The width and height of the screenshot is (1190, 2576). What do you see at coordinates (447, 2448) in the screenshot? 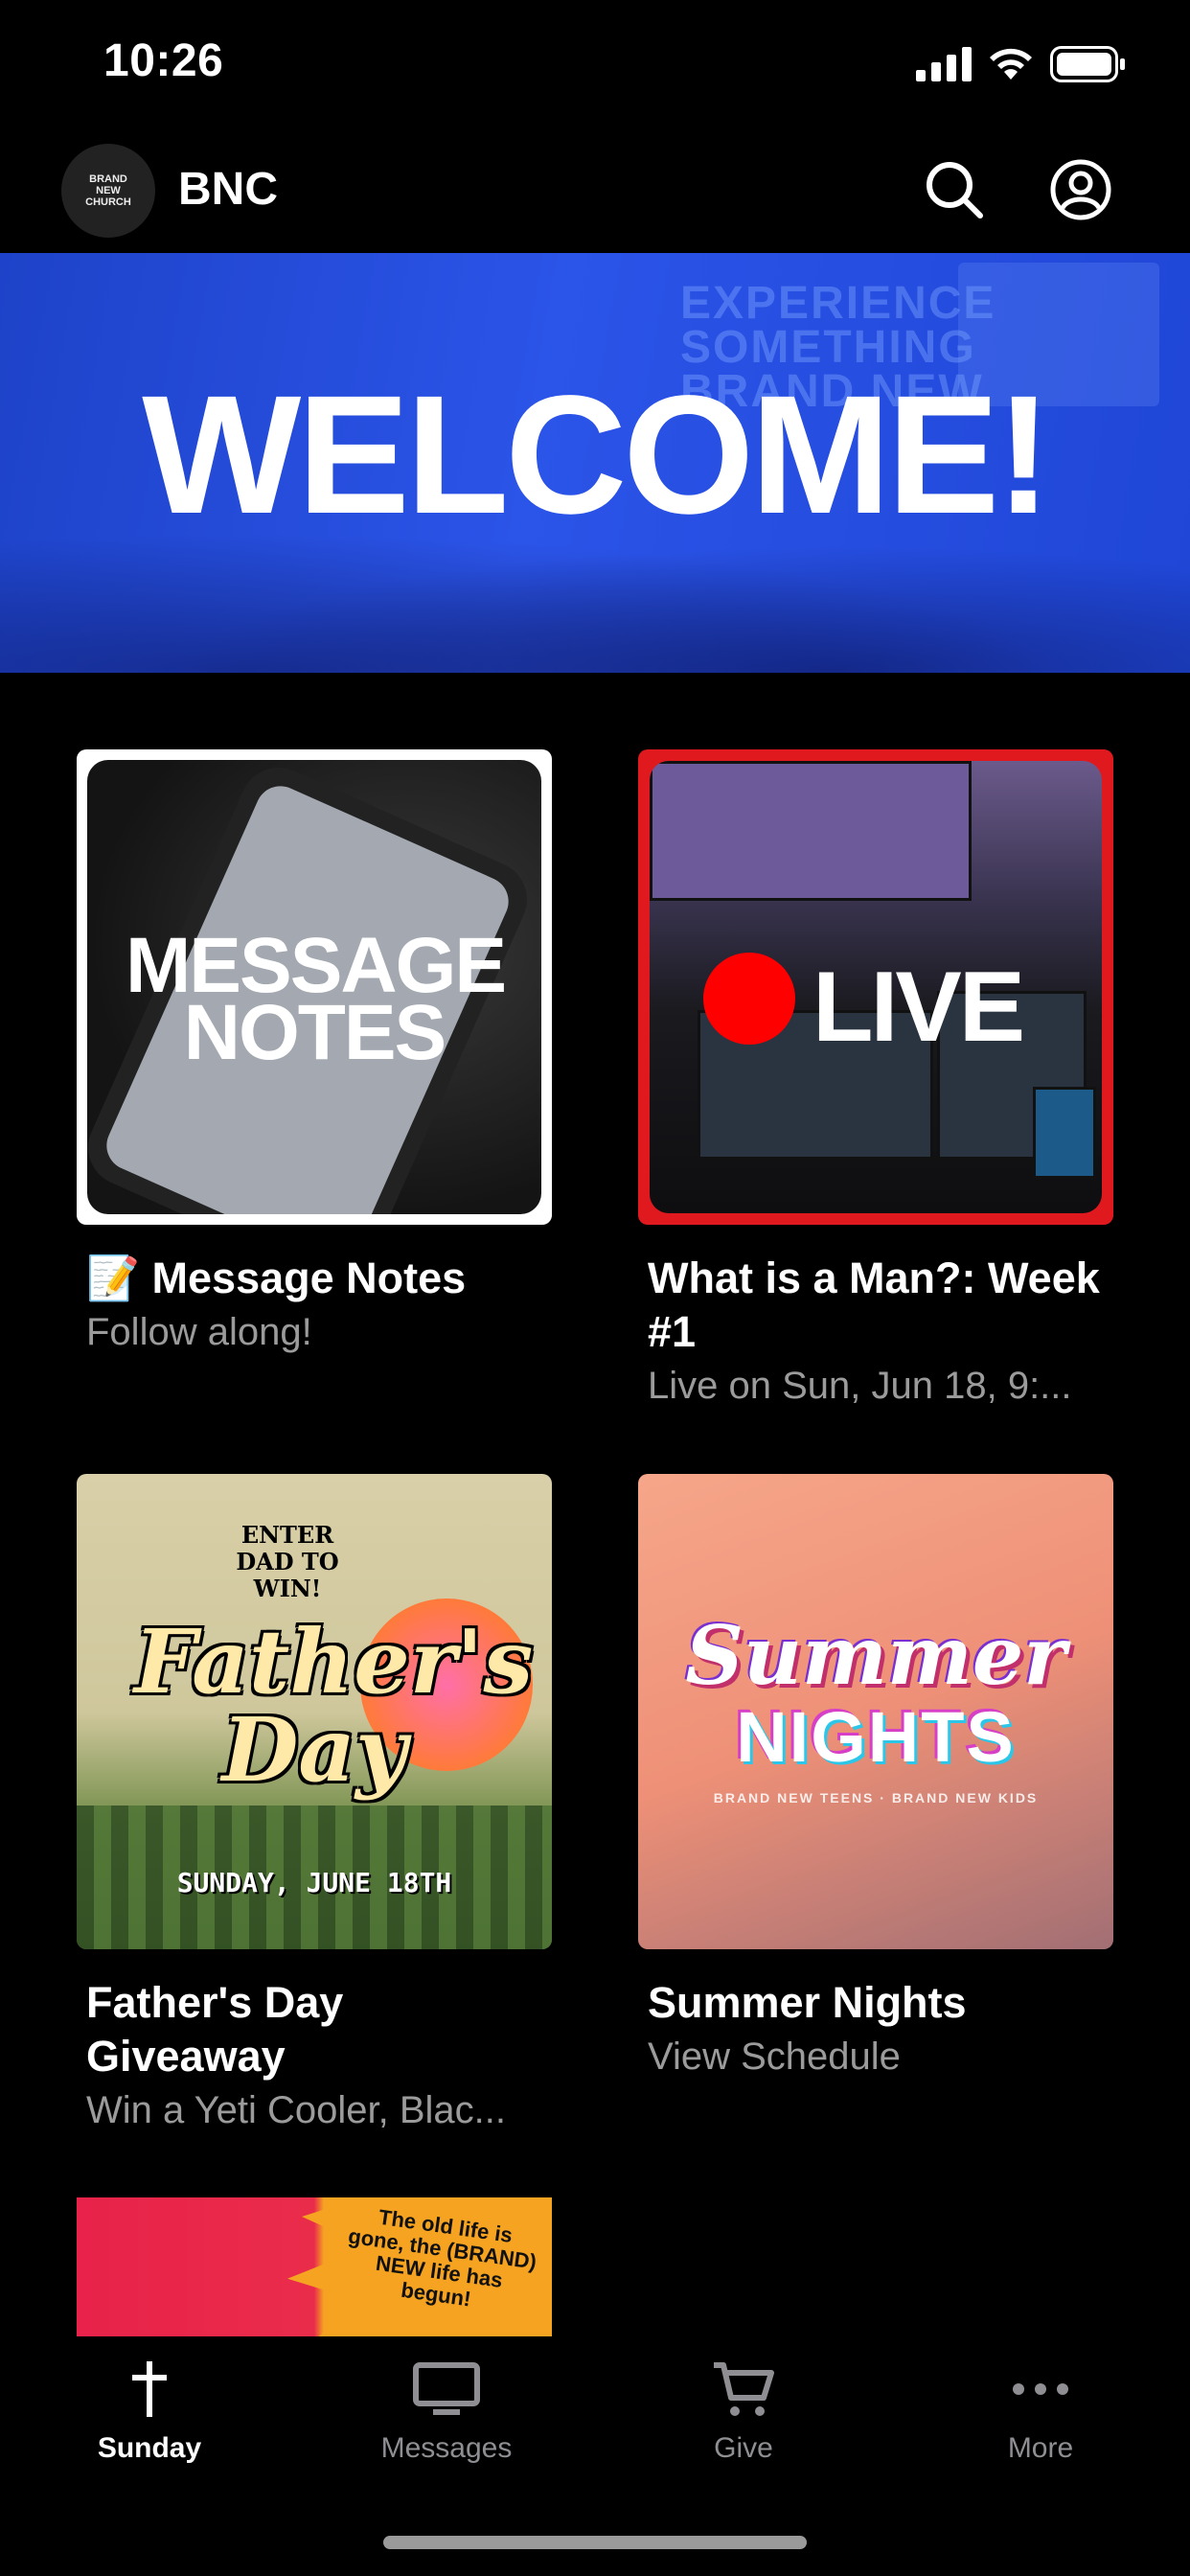
I see `tab-label: Messages` at bounding box center [447, 2448].